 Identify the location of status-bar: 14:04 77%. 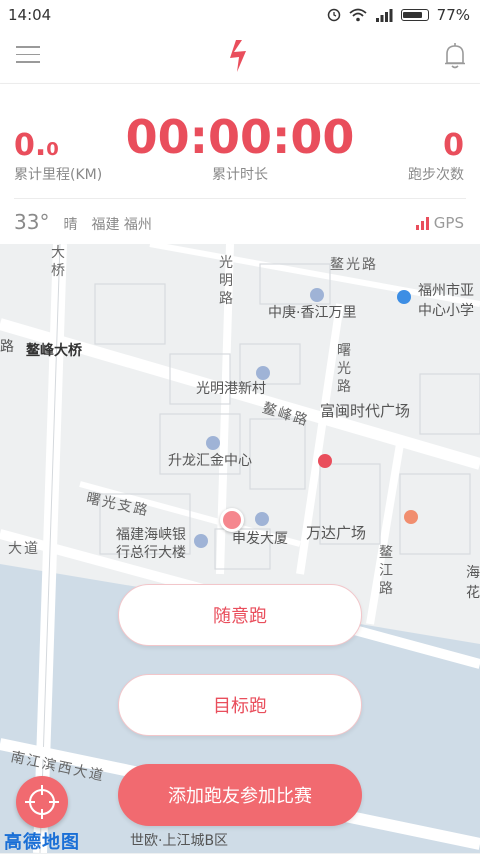
(240, 15).